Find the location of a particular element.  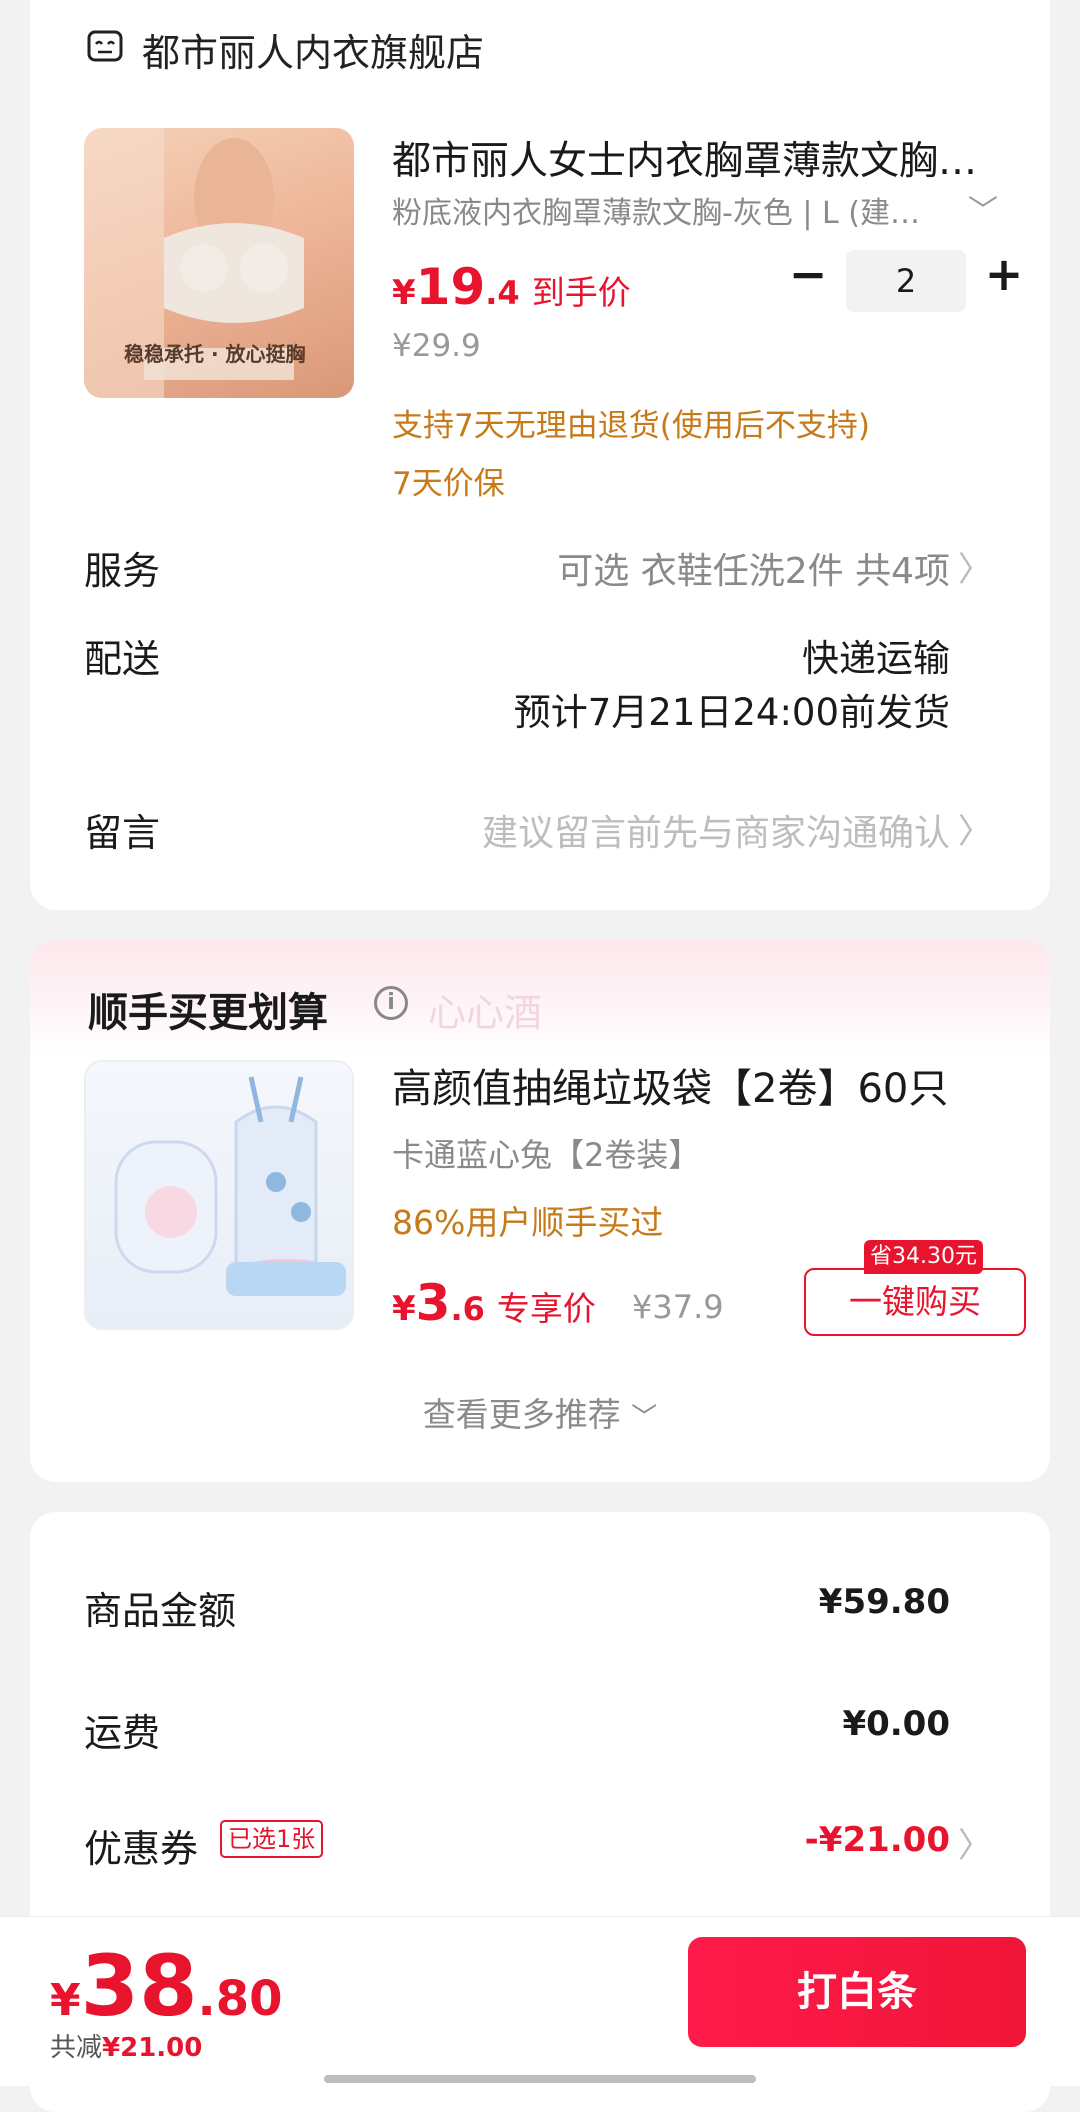

total-price: ¥38.80 is located at coordinates (166, 1986).